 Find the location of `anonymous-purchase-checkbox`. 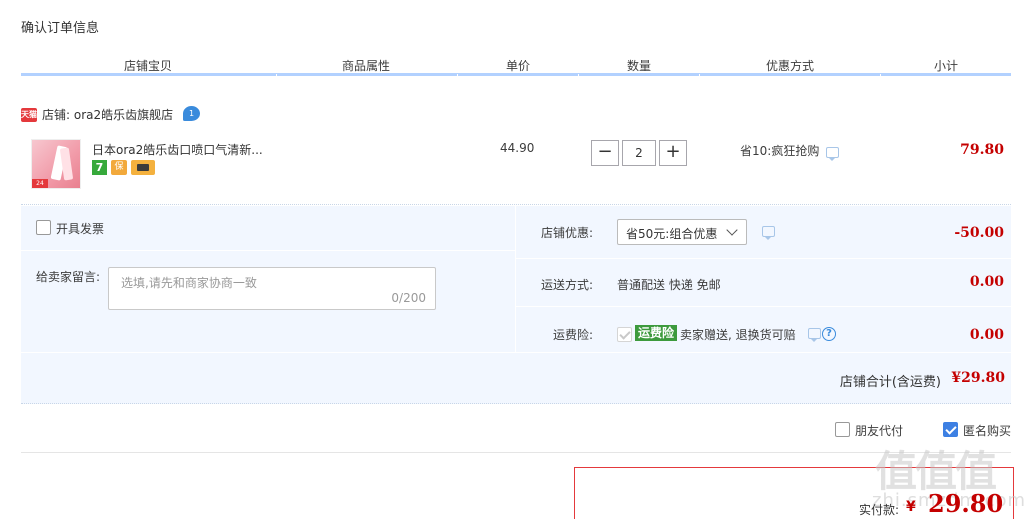

anonymous-purchase-checkbox is located at coordinates (950, 429).